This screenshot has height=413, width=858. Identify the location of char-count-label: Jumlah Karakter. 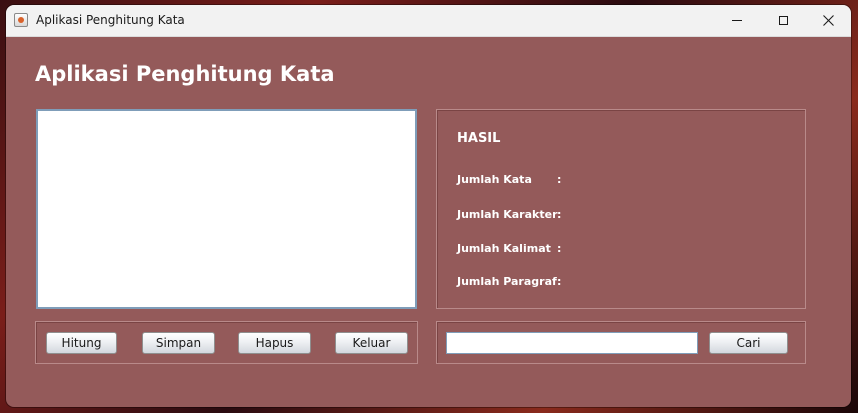
(507, 214).